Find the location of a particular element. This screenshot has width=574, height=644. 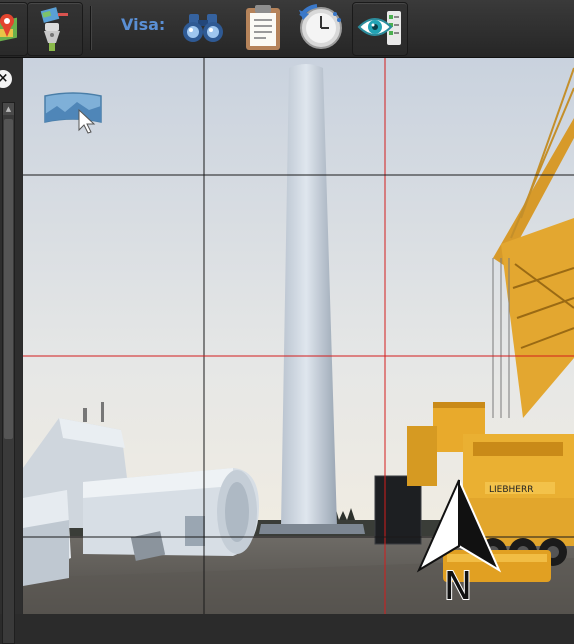

scrollbar-thumb is located at coordinates (8, 279).